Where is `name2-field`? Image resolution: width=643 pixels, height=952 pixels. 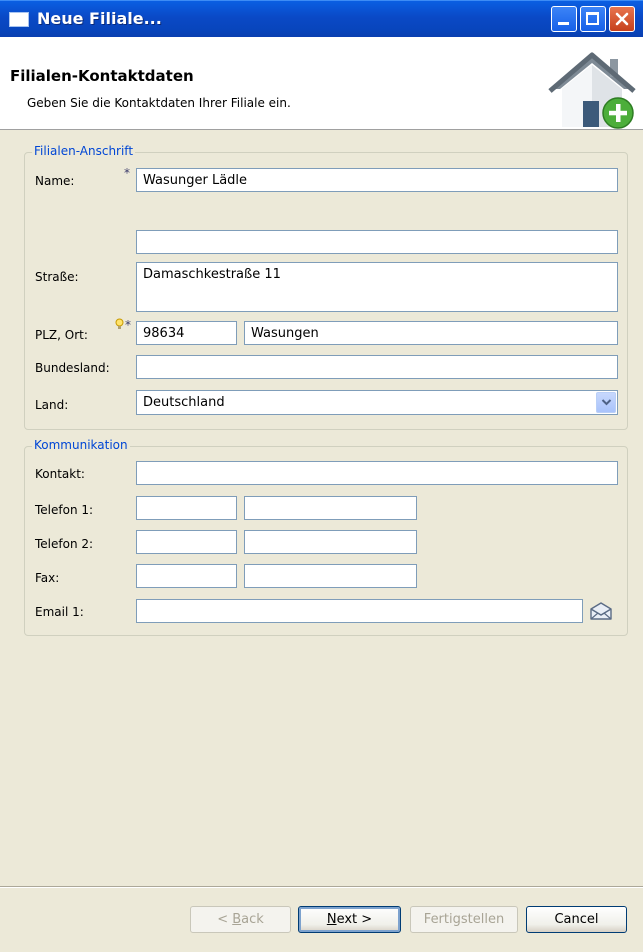
name2-field is located at coordinates (377, 242).